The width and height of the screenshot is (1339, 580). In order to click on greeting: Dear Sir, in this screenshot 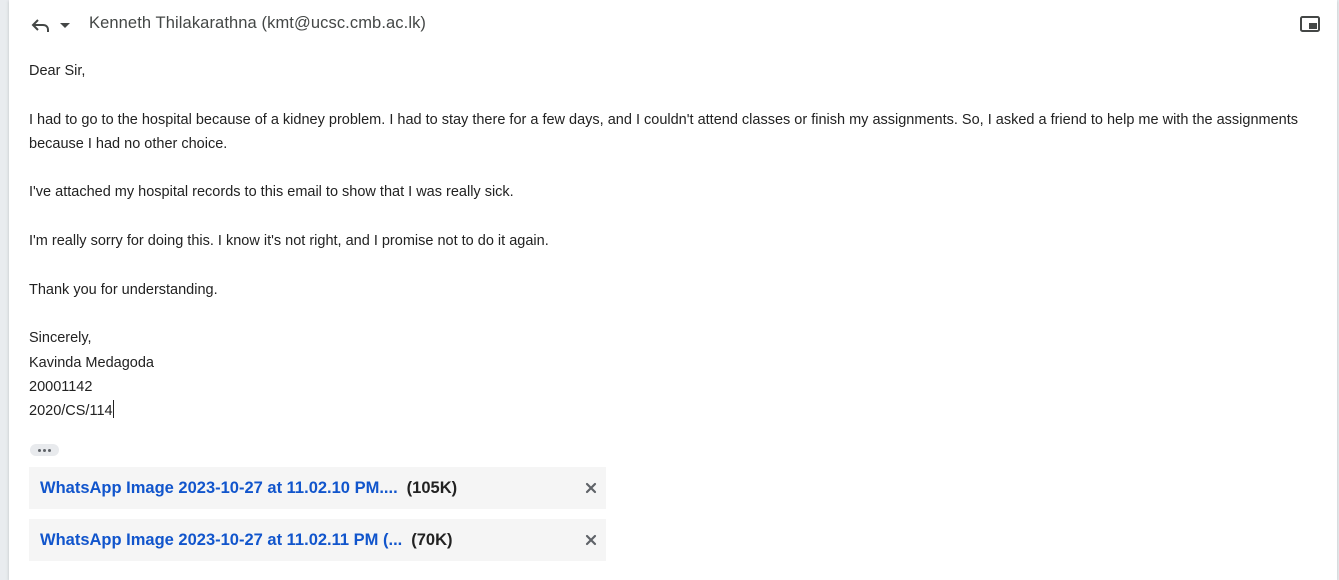, I will do `click(57, 71)`.